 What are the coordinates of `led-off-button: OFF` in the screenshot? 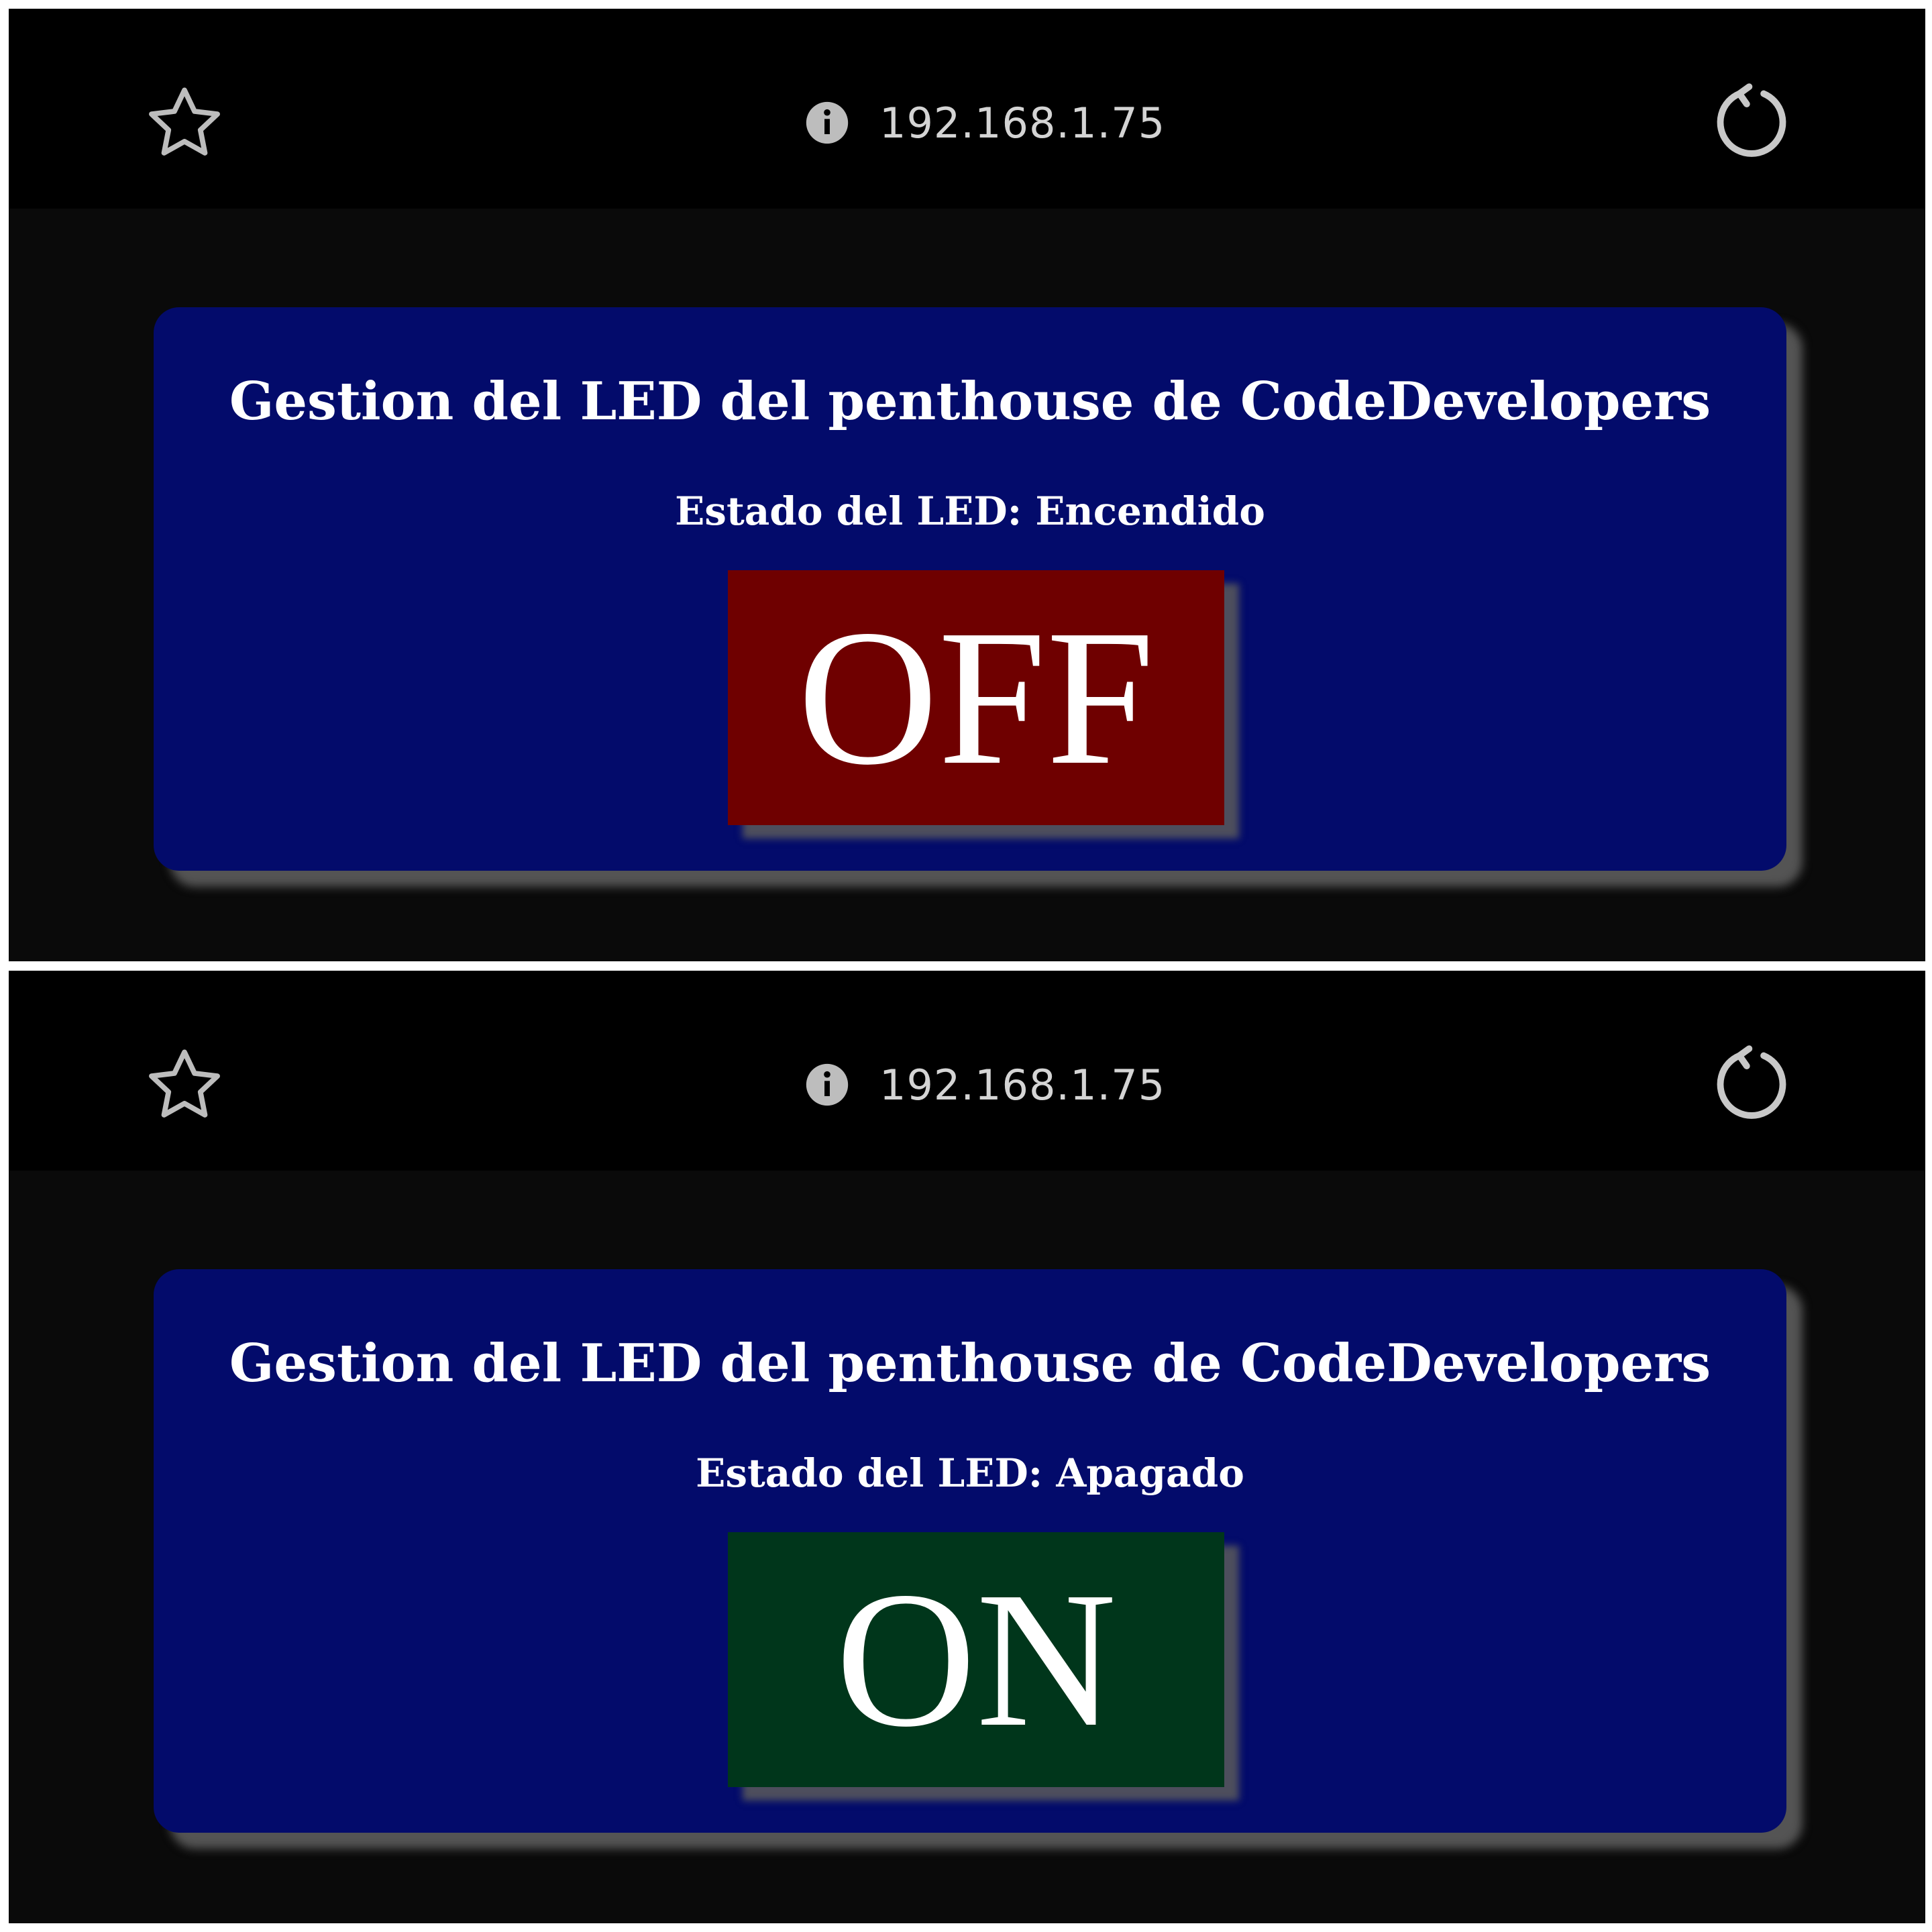 It's located at (976, 697).